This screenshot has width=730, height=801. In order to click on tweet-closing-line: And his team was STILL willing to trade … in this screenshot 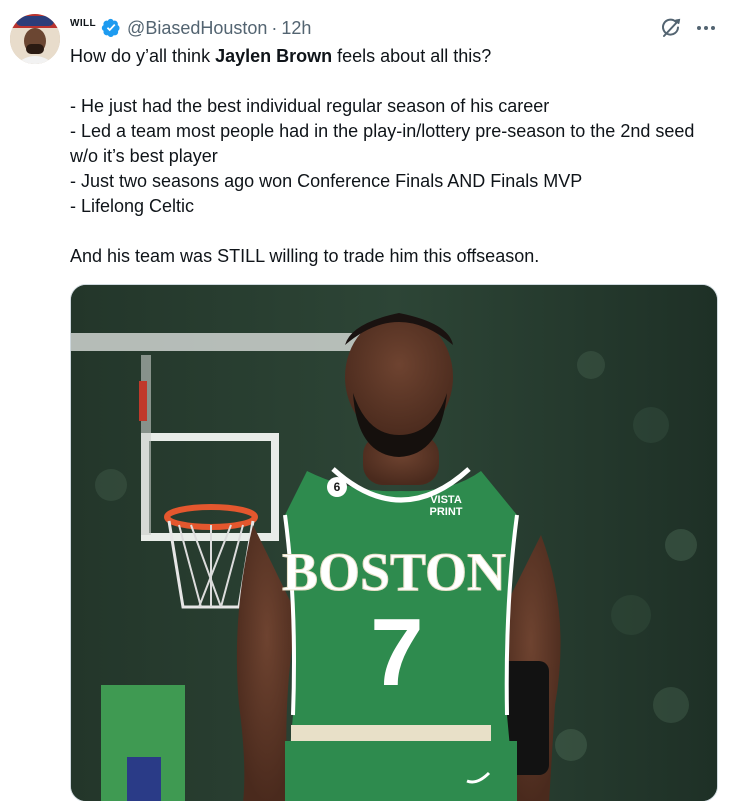, I will do `click(305, 256)`.